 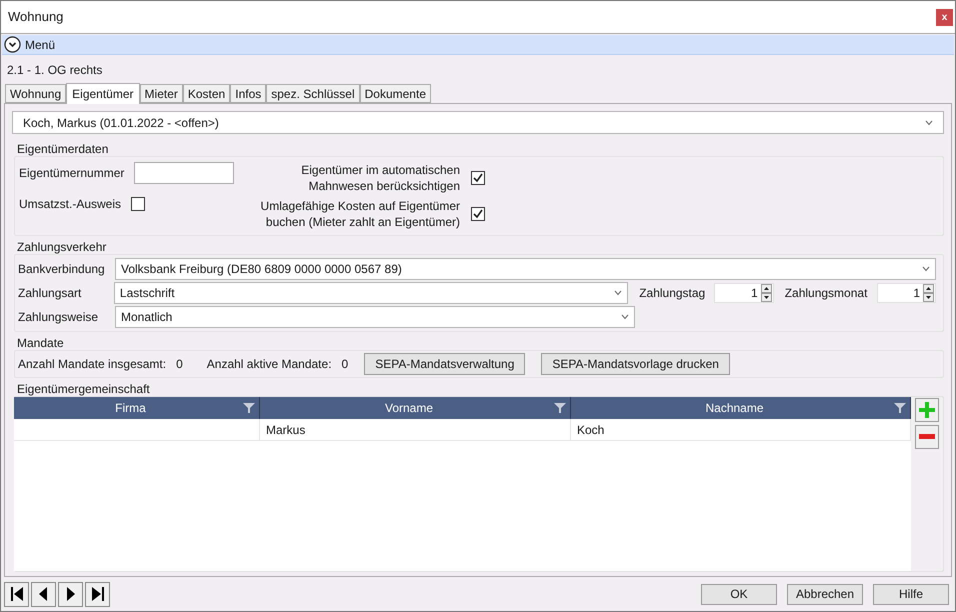 What do you see at coordinates (62, 269) in the screenshot?
I see `field-label: Bankverbindung` at bounding box center [62, 269].